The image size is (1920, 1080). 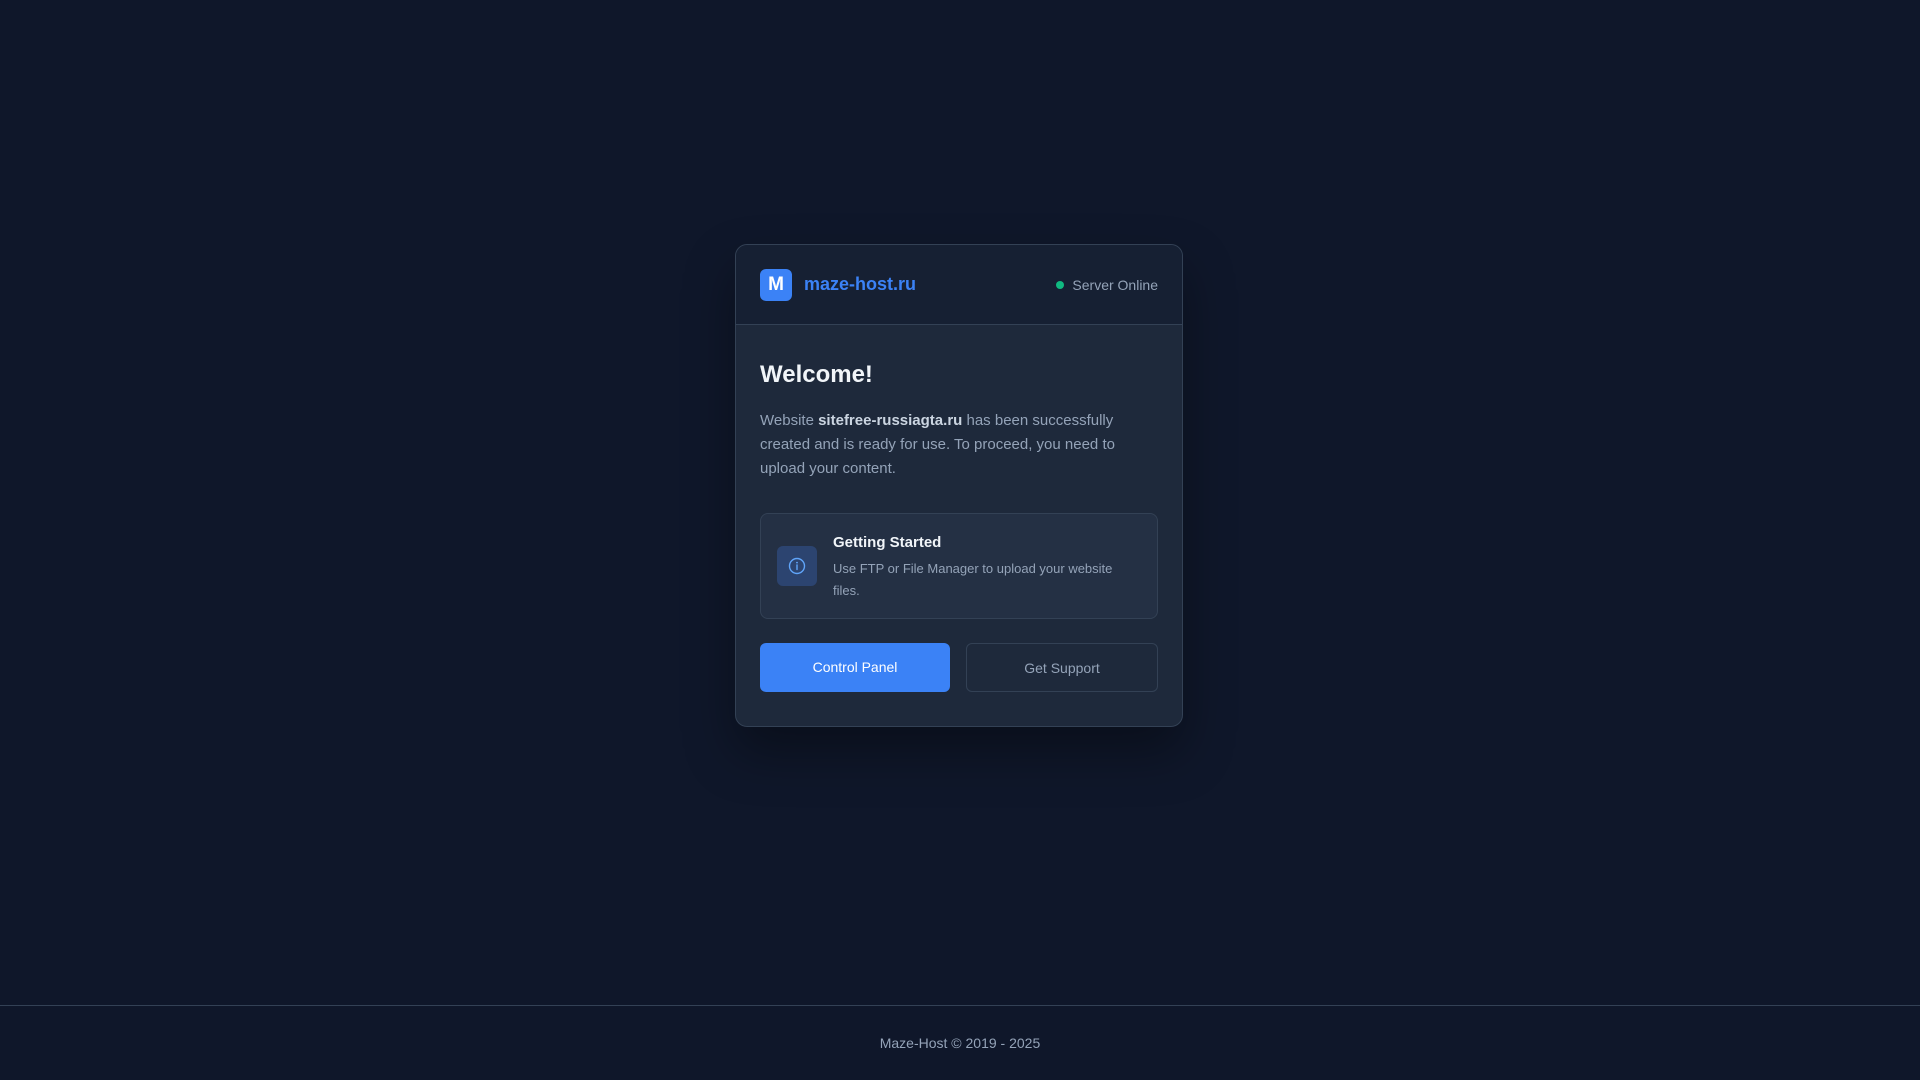 I want to click on brand-link: M maze-host.ru, so click(x=838, y=284).